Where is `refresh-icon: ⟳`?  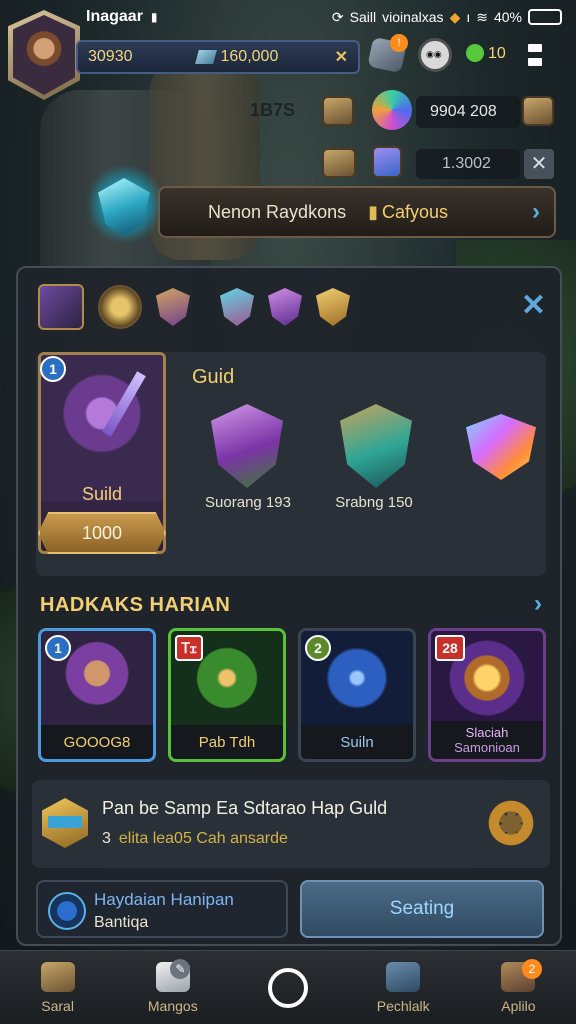
refresh-icon: ⟳ is located at coordinates (337, 16).